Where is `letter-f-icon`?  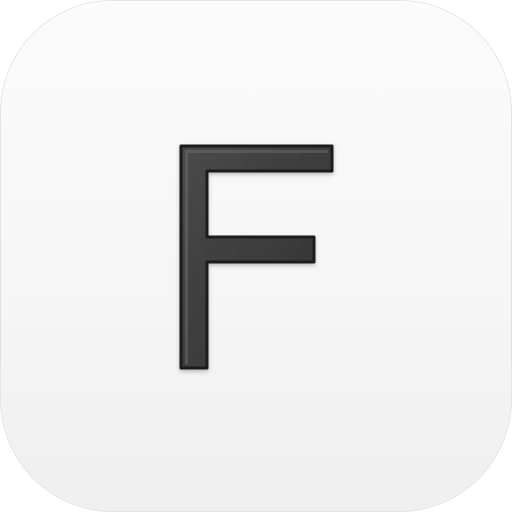 letter-f-icon is located at coordinates (256, 257).